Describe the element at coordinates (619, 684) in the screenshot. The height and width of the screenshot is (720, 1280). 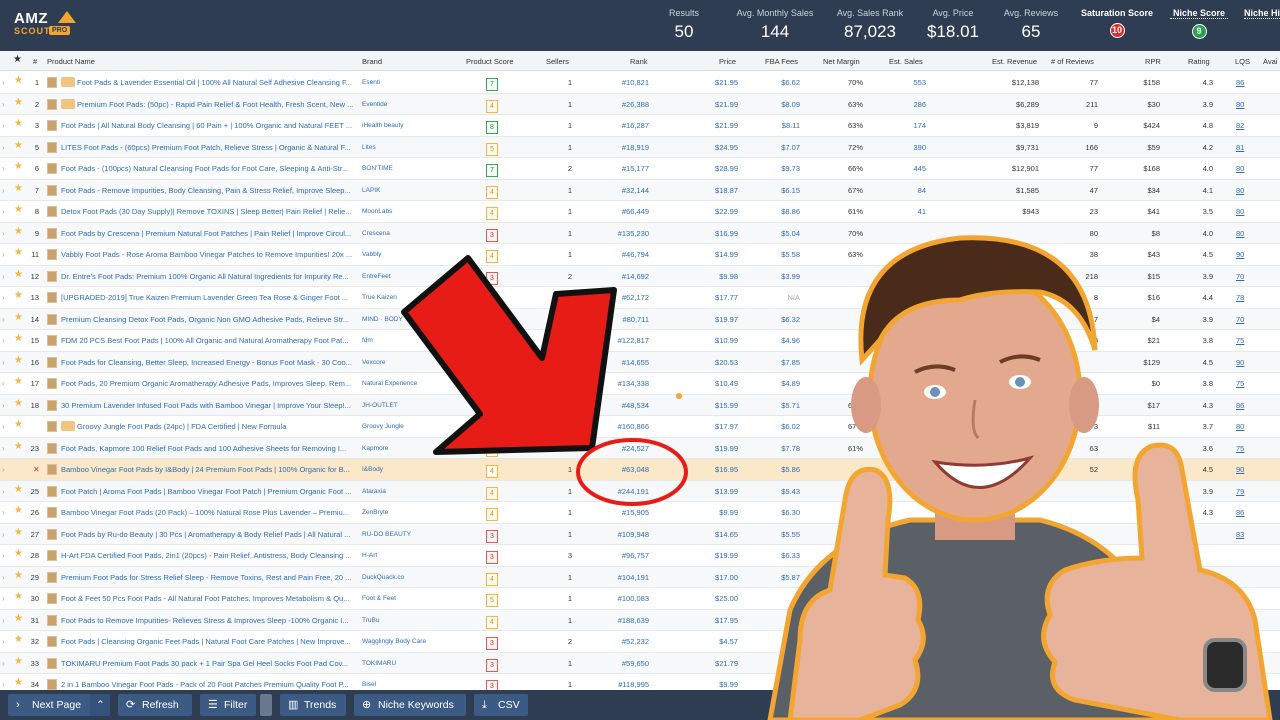
I see `cell-rank: #118,995` at that location.